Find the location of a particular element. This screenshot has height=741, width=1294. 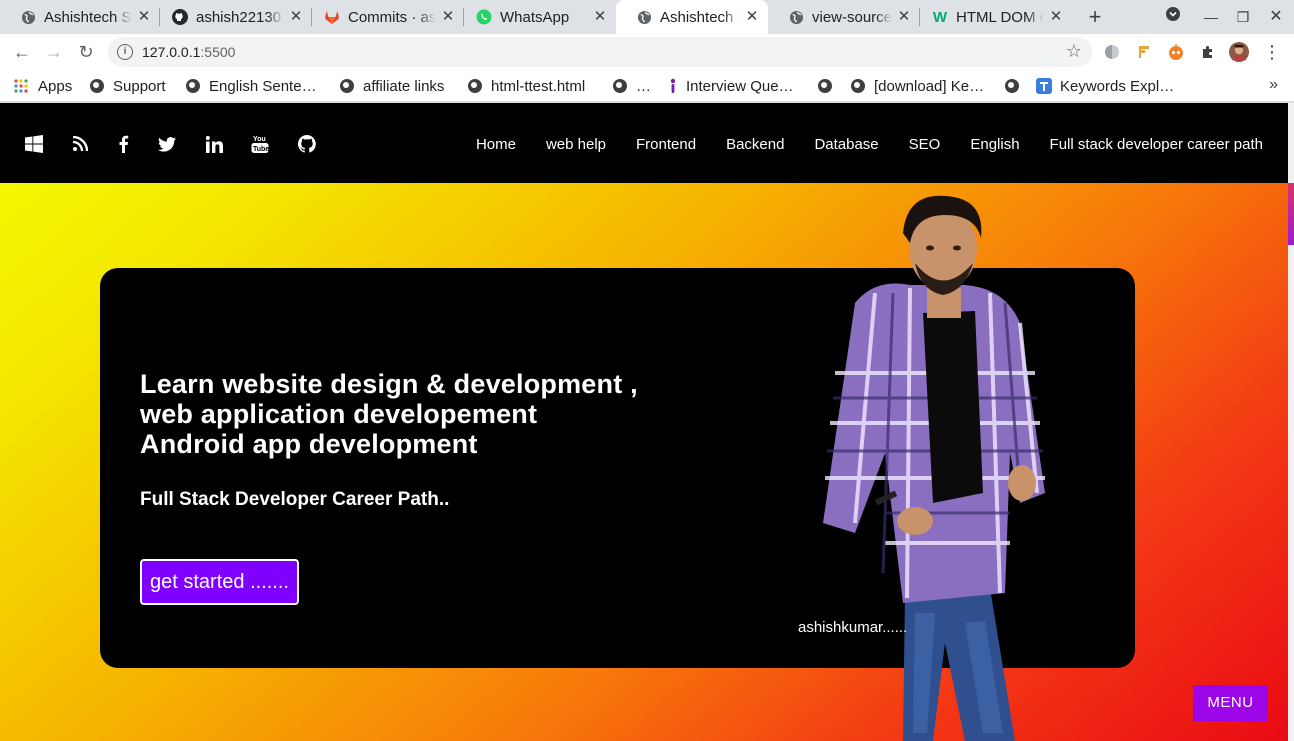

hero-subtitle: Full Stack Developer Career Path.. is located at coordinates (295, 499).